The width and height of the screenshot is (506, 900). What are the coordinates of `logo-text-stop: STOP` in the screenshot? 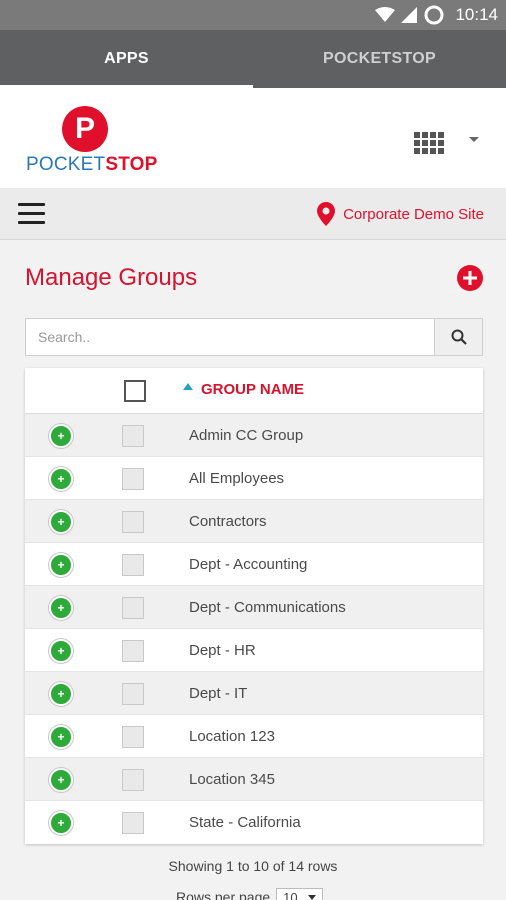 It's located at (131, 164).